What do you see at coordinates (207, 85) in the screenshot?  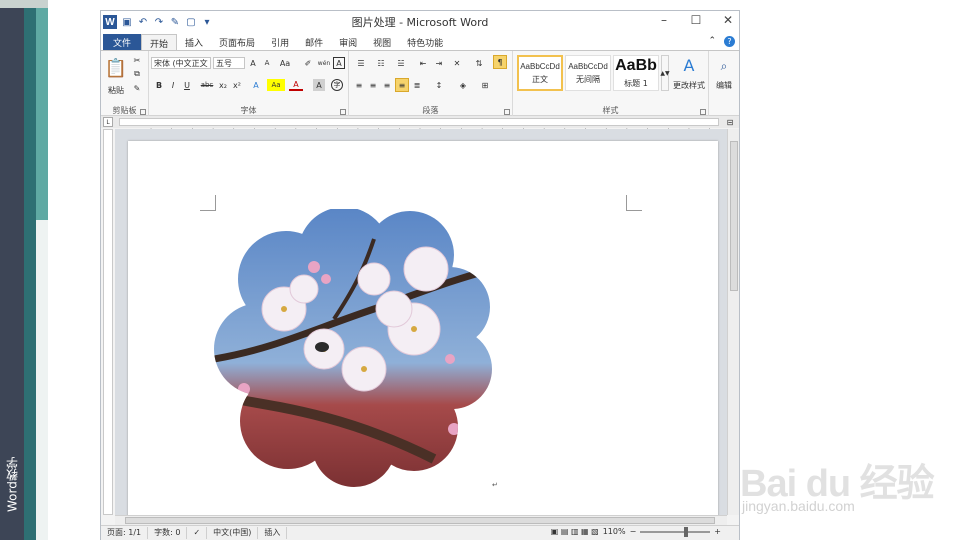 I see `strikethrough-button: abc` at bounding box center [207, 85].